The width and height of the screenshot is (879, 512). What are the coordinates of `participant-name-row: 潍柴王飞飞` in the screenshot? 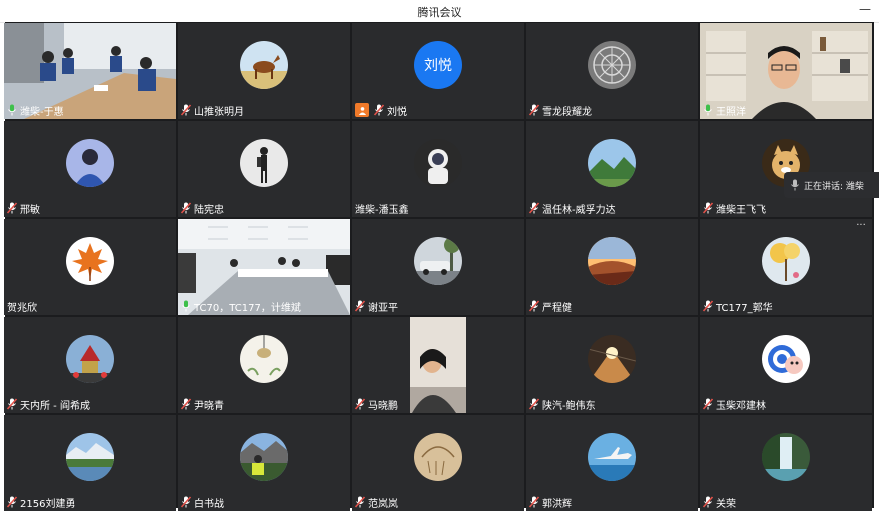 It's located at (734, 208).